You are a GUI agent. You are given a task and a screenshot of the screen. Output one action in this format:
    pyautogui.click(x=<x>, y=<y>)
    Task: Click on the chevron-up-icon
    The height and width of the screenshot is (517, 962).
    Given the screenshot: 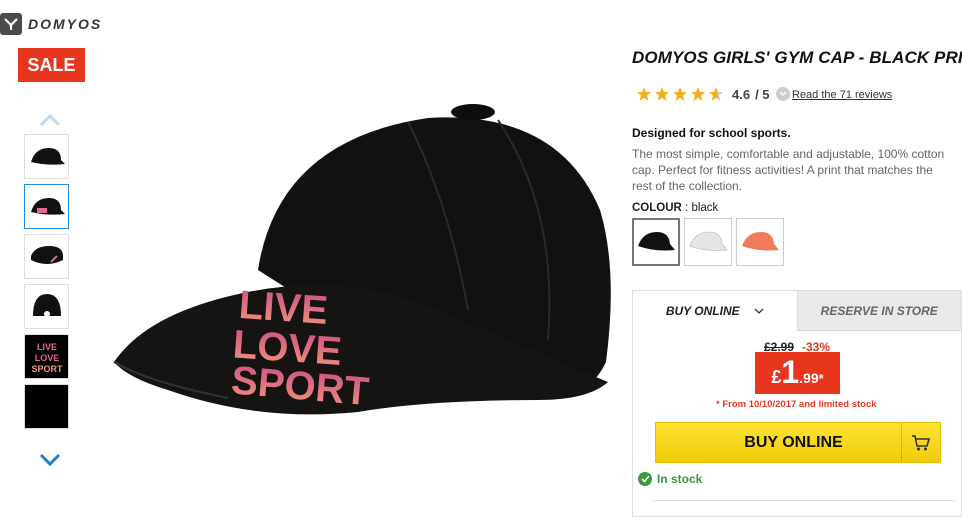 What is the action you would take?
    pyautogui.click(x=50, y=120)
    